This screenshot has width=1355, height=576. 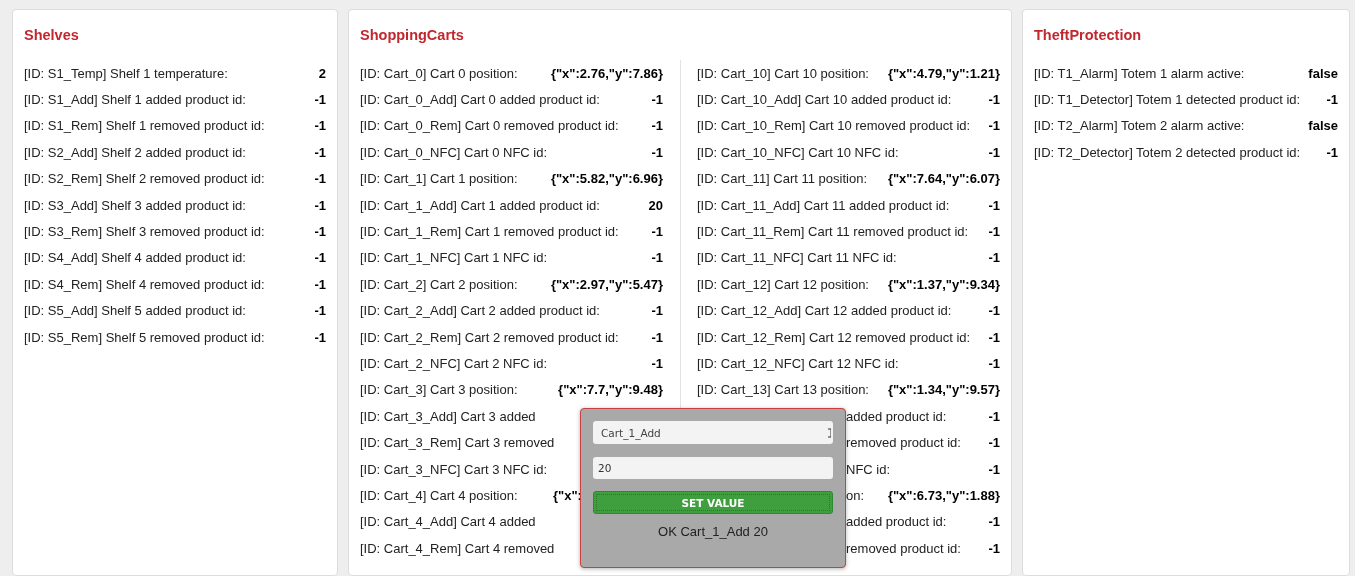 I want to click on field-label: [ID: Cart_1_Add] Cart 1 added product id:, so click(x=480, y=205).